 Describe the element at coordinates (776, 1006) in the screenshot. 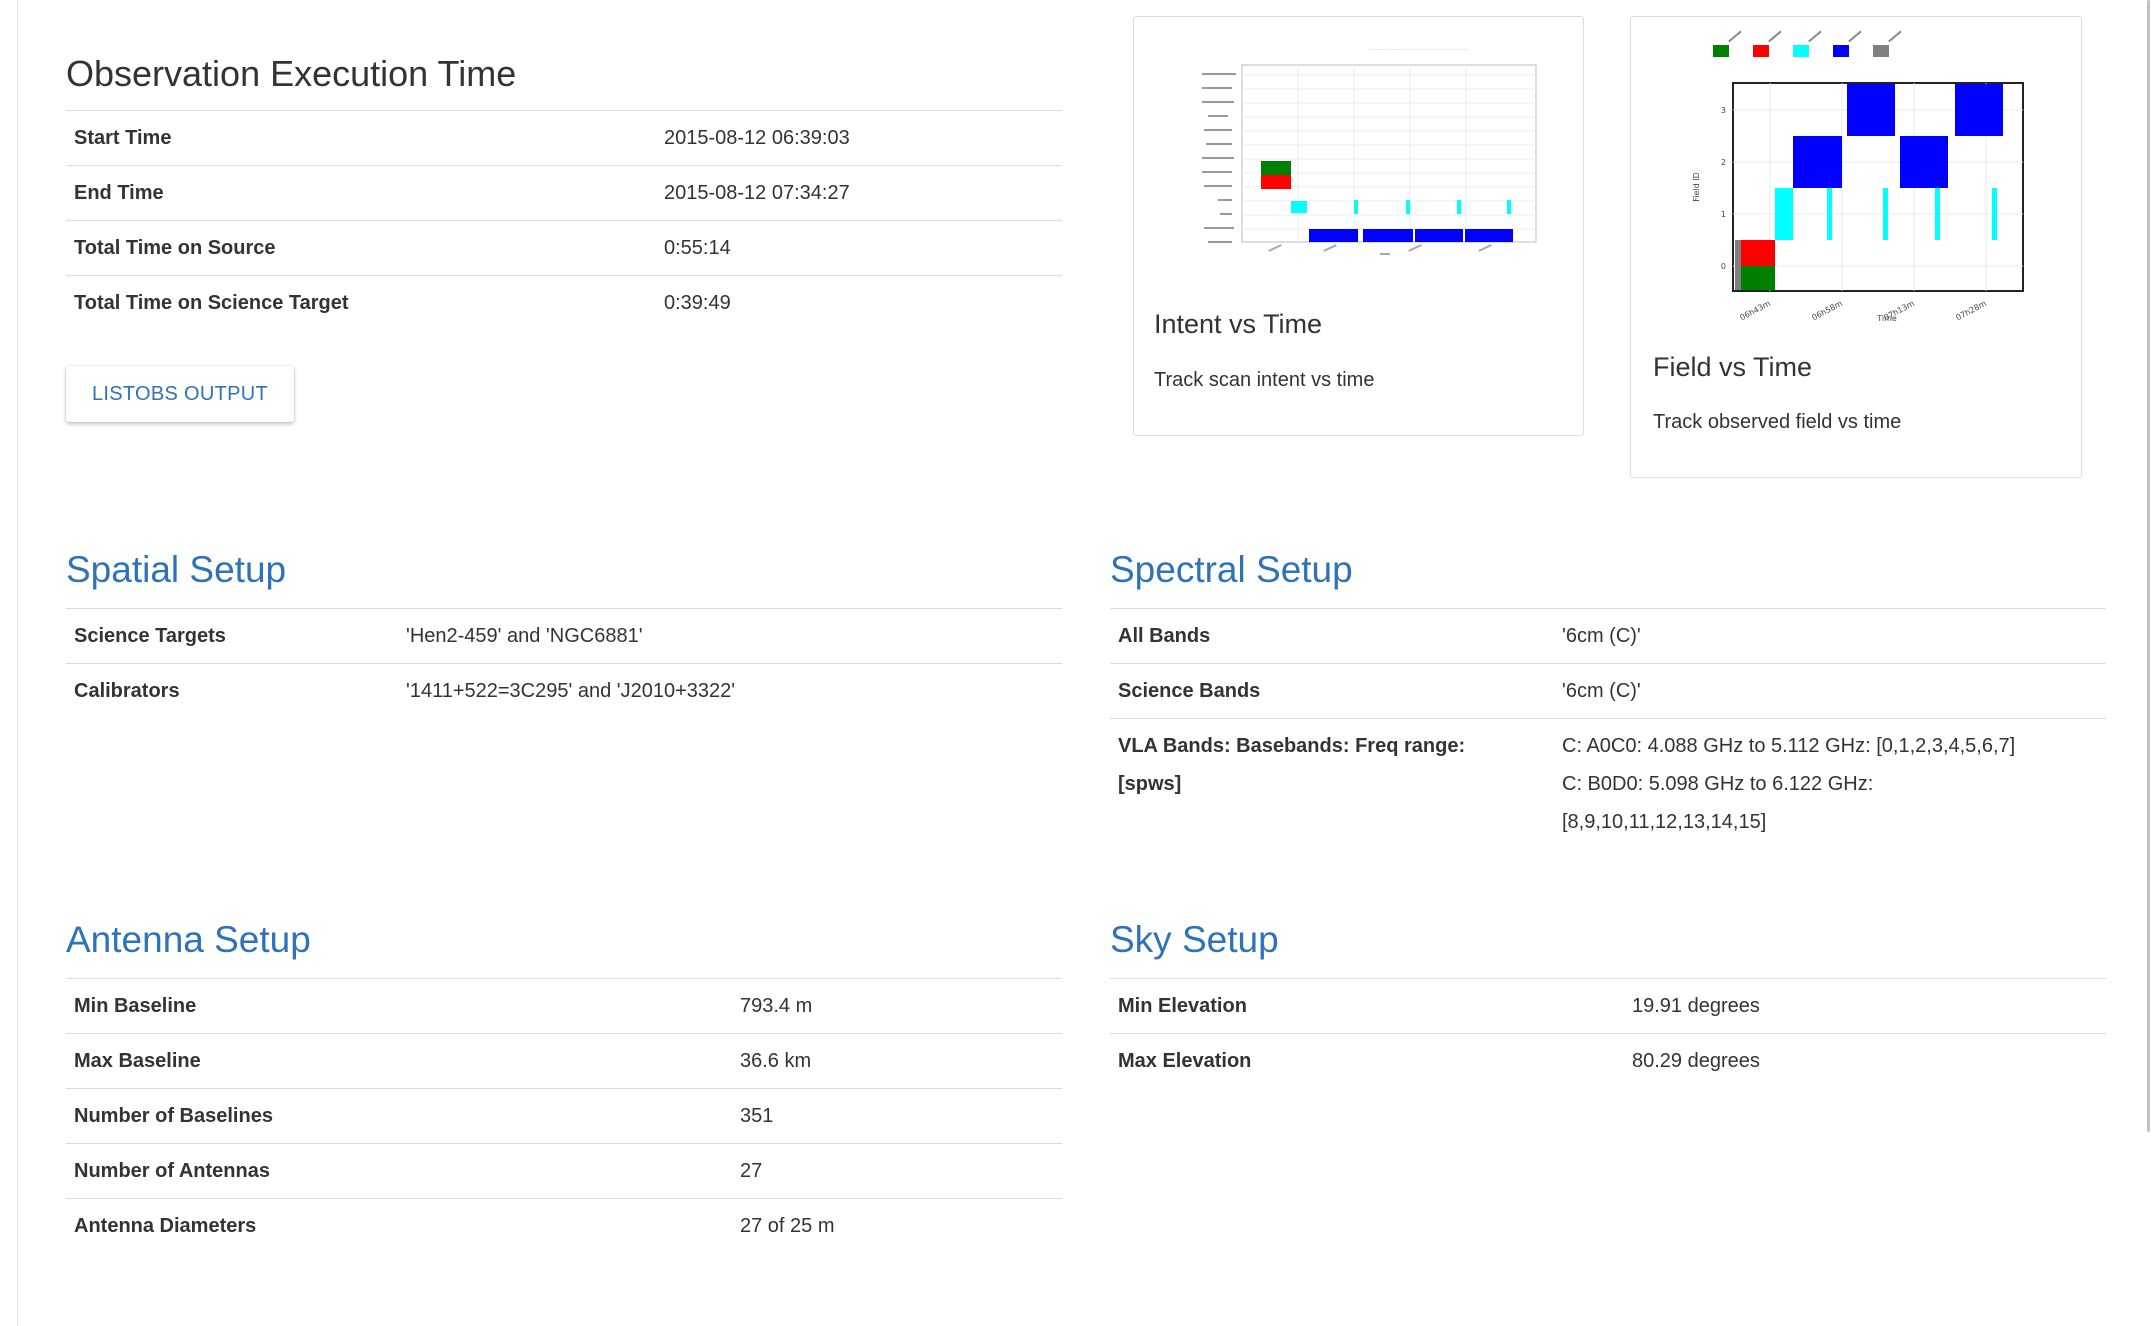

I see `min-baseline-value: 793.4 m` at that location.